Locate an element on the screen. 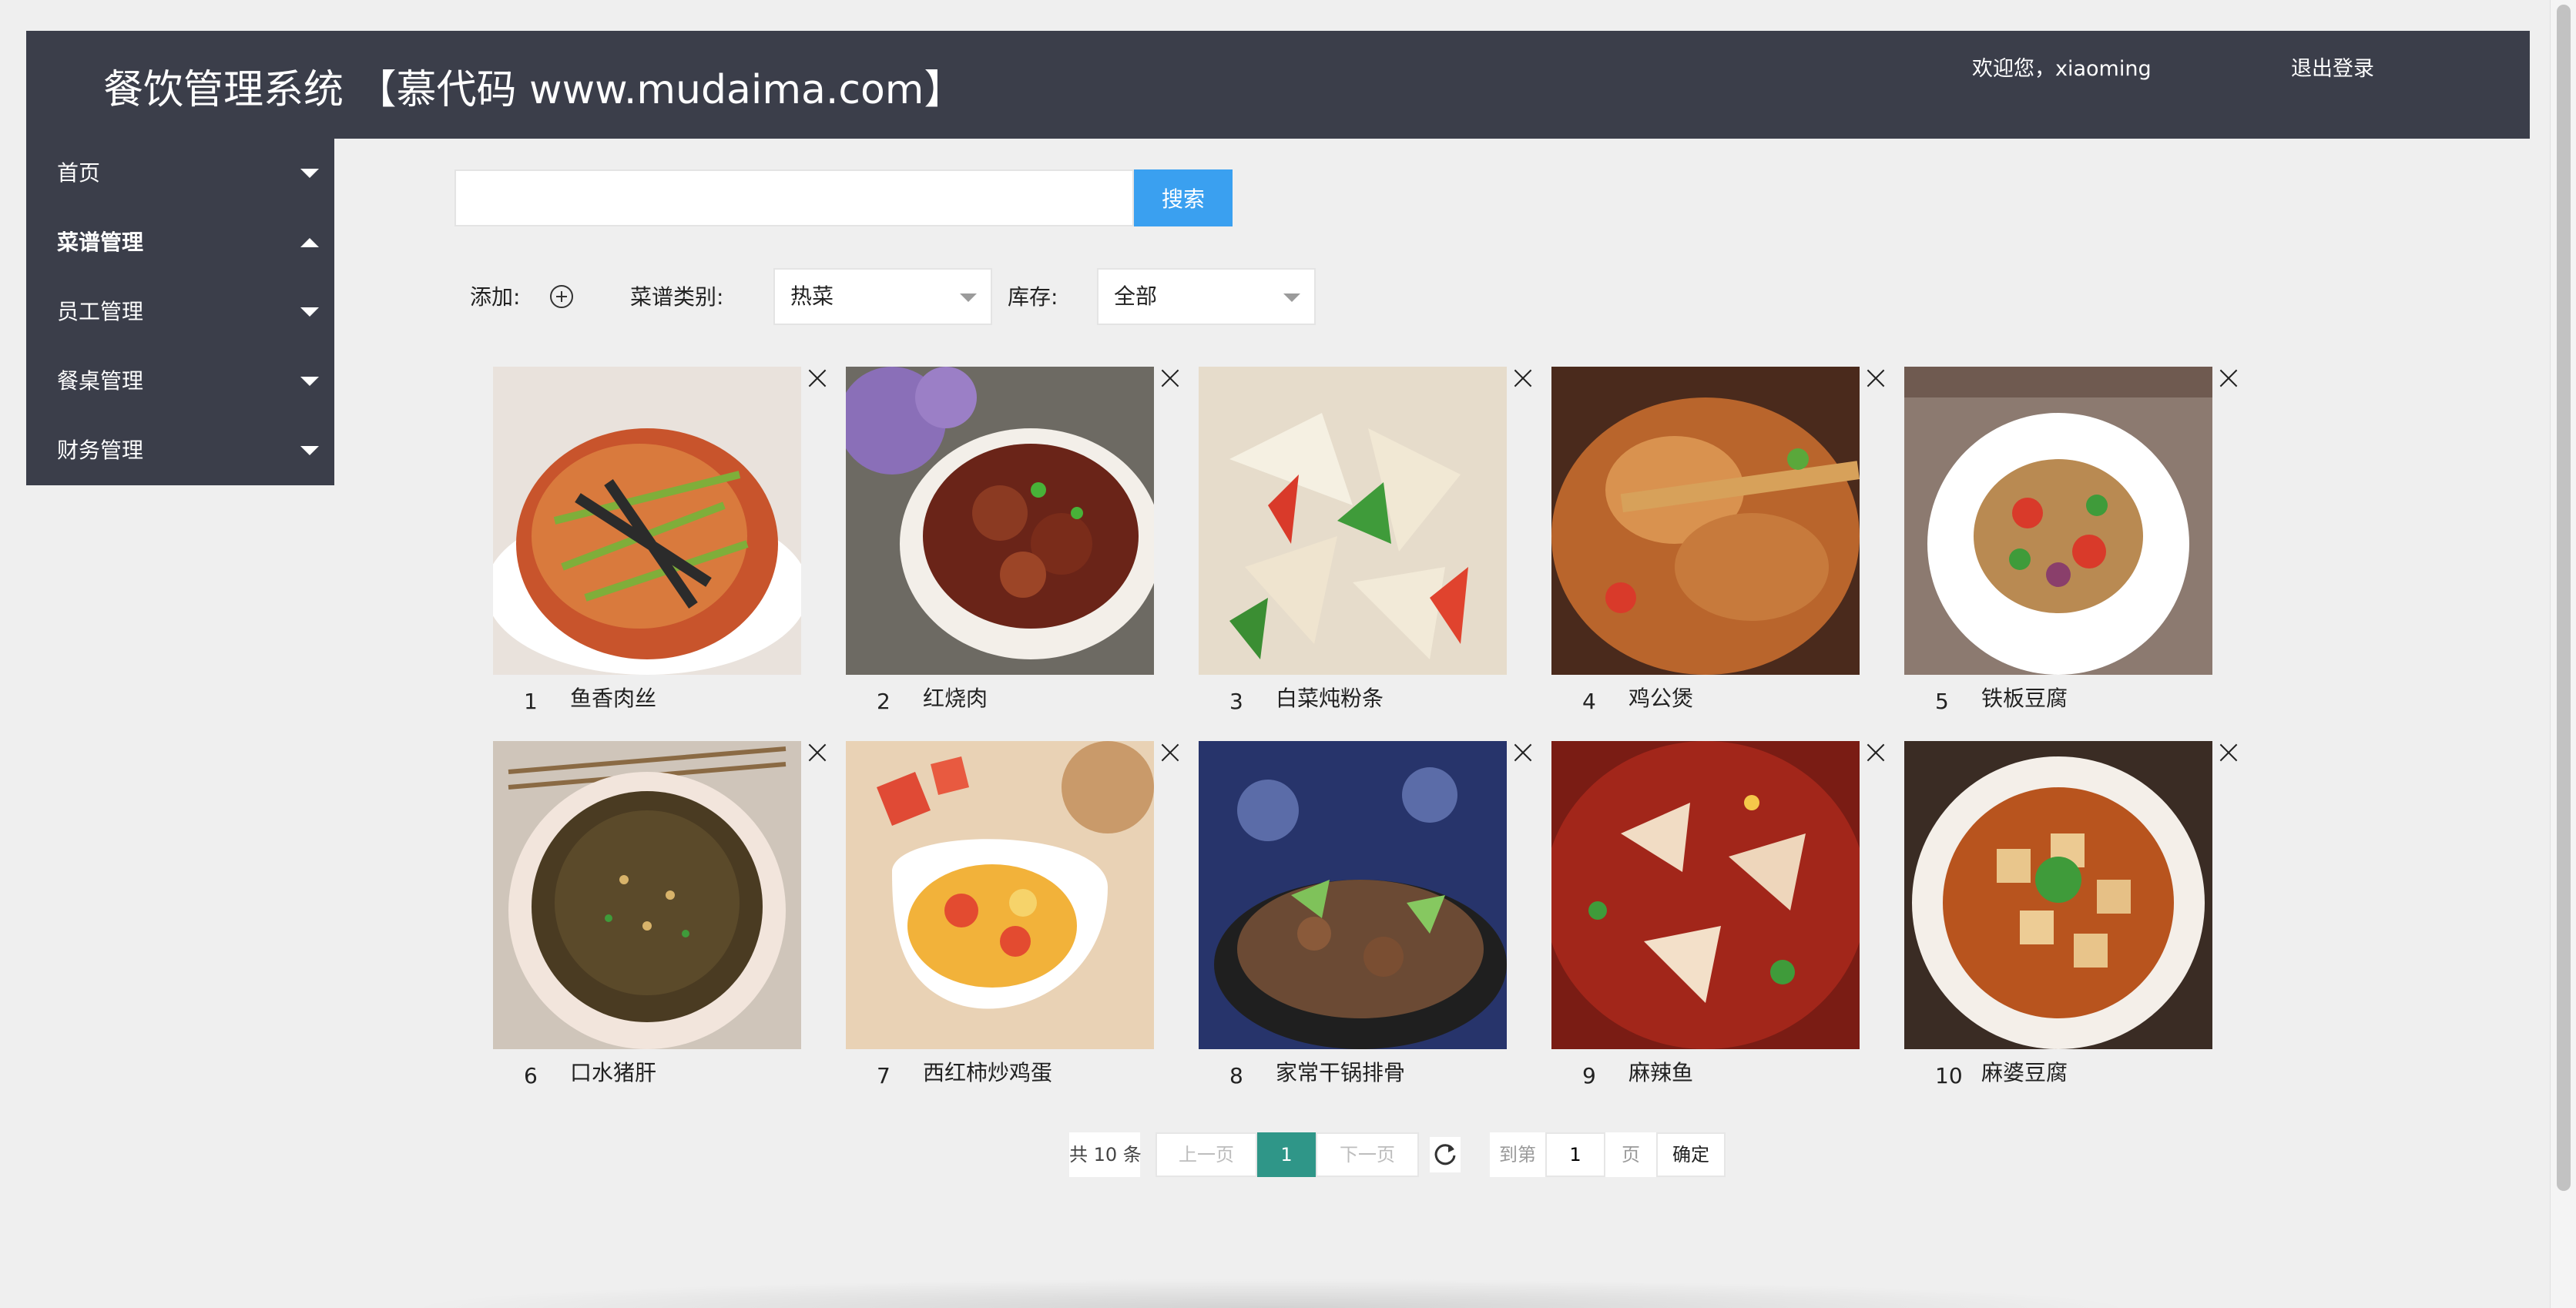 The width and height of the screenshot is (2576, 1308). search-button: 搜索 is located at coordinates (1183, 198).